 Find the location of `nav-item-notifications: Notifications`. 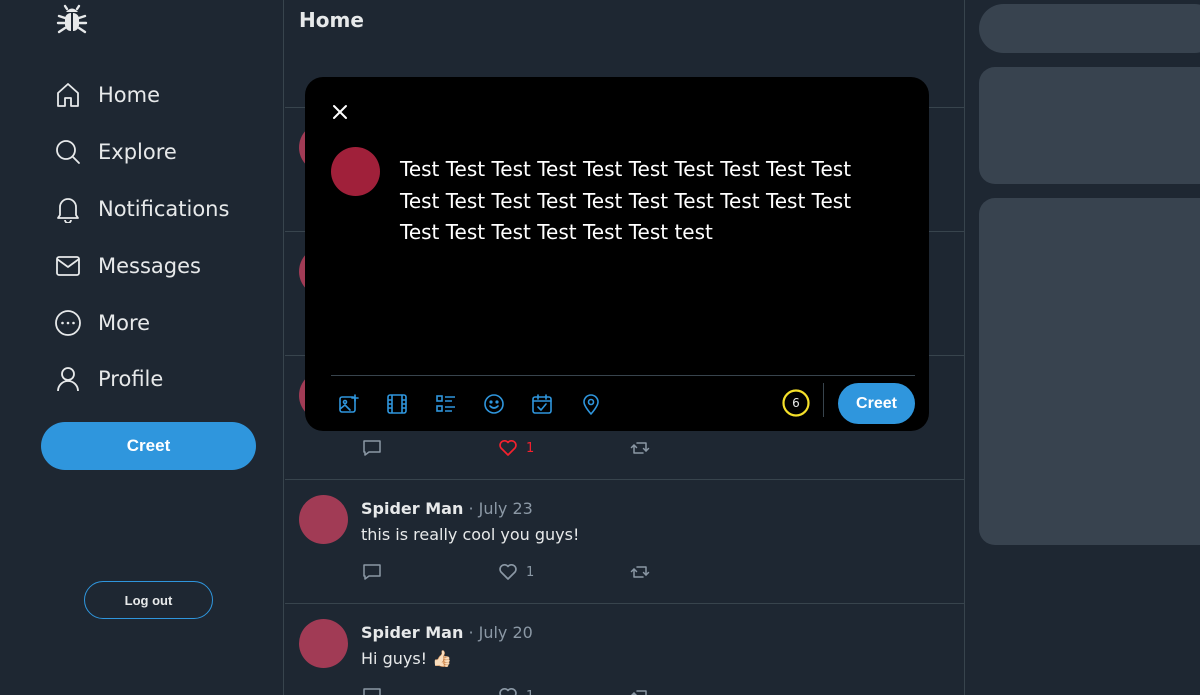

nav-item-notifications: Notifications is located at coordinates (141, 209).